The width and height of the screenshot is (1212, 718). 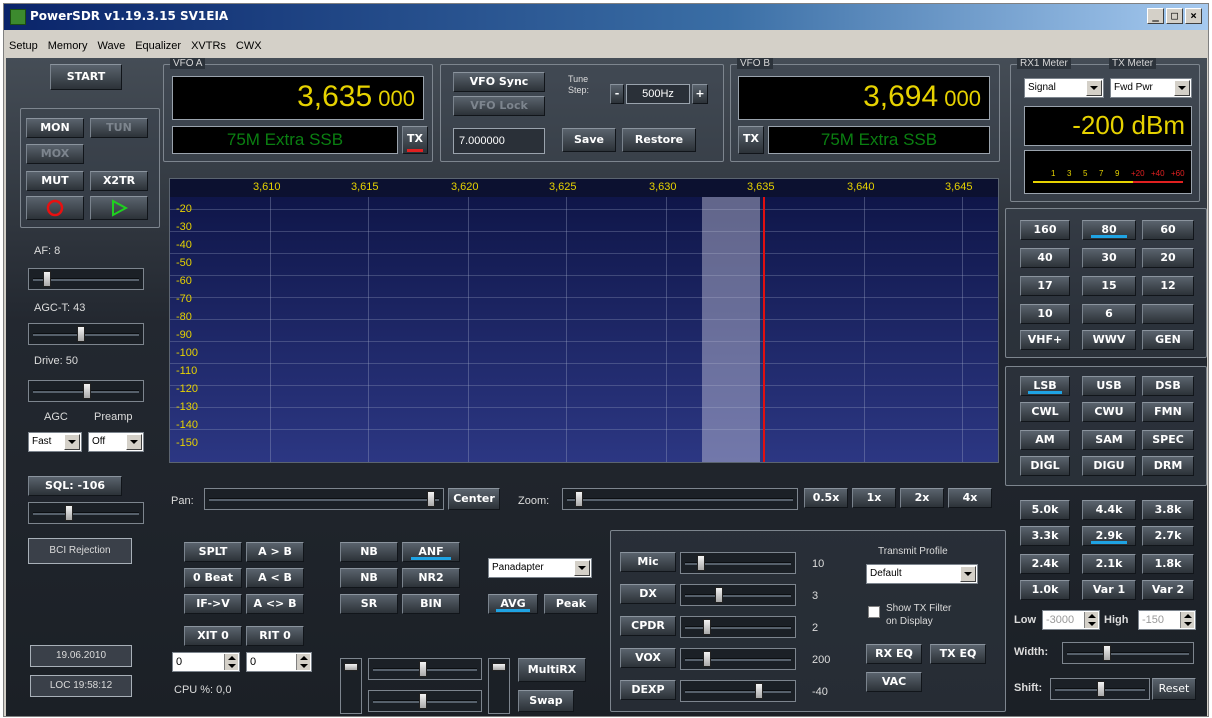 What do you see at coordinates (826, 498) in the screenshot?
I see `zoom-0-5x-button: 0.5x` at bounding box center [826, 498].